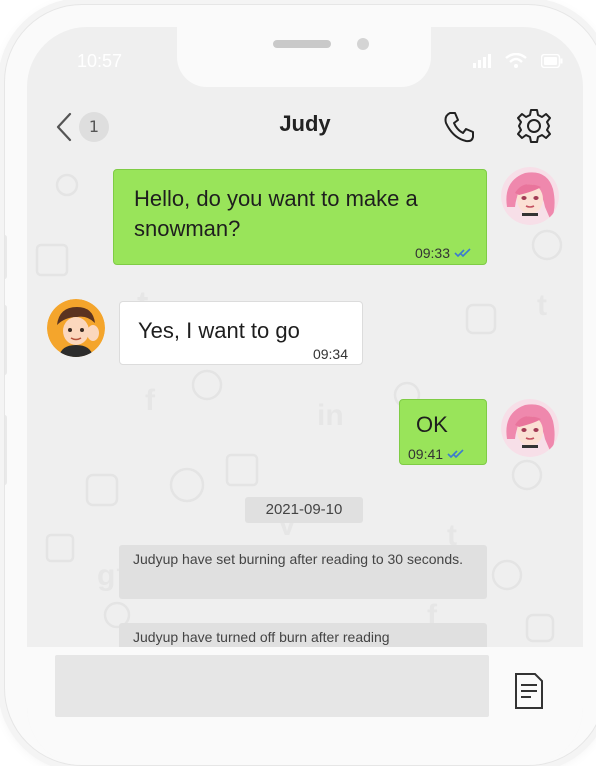  What do you see at coordinates (305, 123) in the screenshot?
I see `chat-title: Judy` at bounding box center [305, 123].